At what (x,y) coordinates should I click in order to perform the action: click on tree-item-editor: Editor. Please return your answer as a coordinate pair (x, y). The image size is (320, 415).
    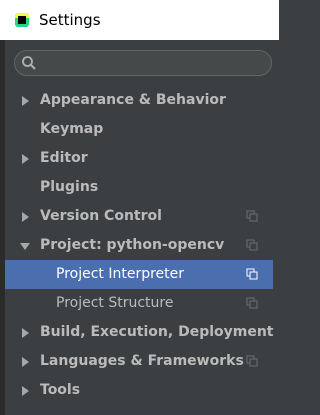
    Looking at the image, I should click on (139, 158).